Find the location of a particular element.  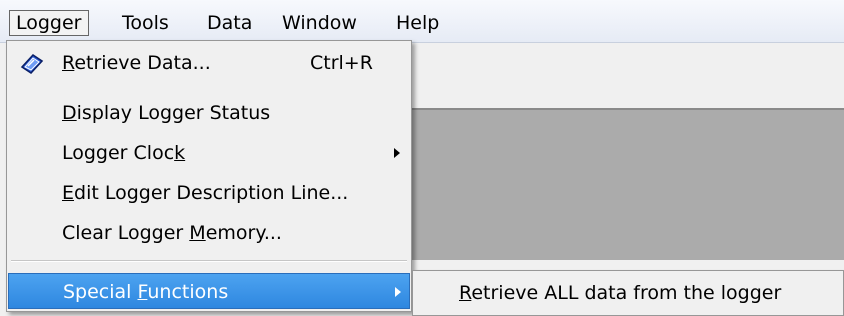

menu-tools: Tools is located at coordinates (145, 23).